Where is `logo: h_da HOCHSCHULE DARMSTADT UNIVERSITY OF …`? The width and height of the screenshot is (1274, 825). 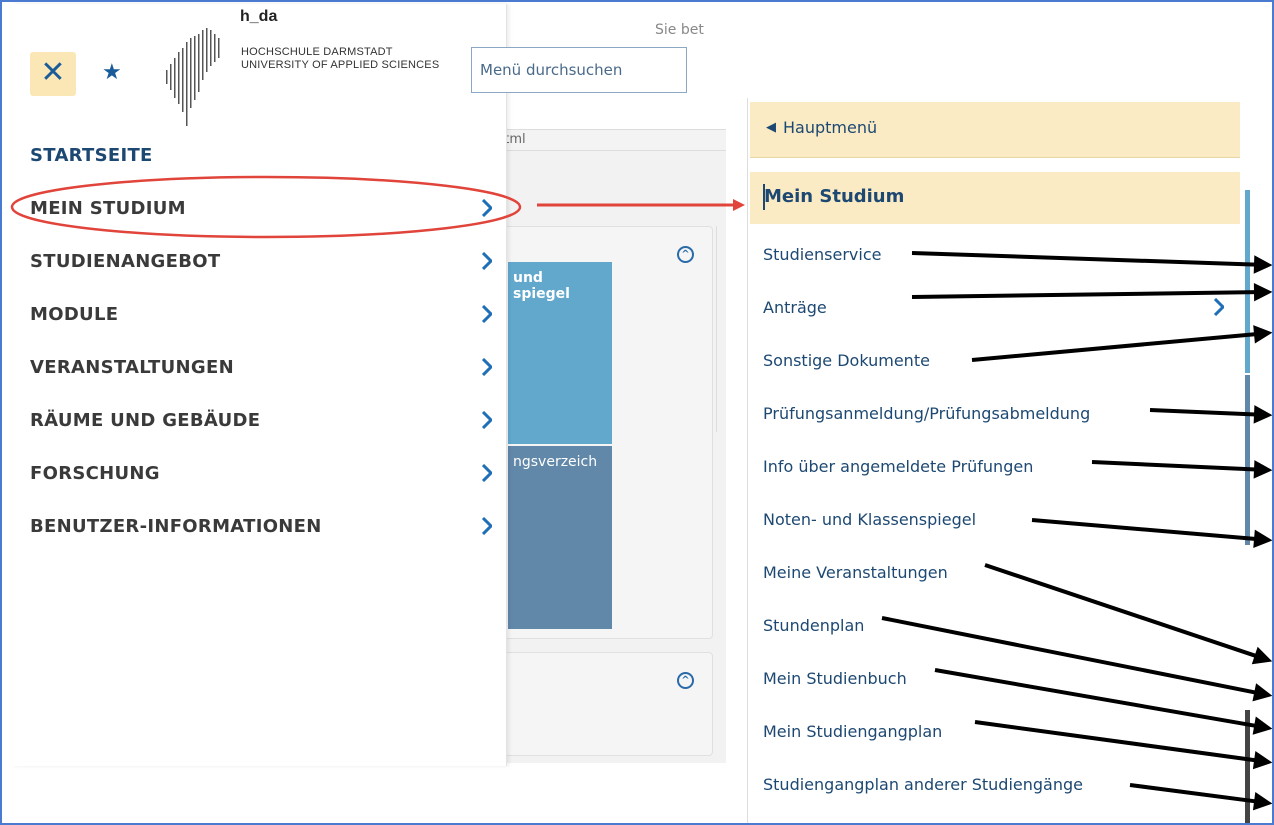 logo: h_da HOCHSCHULE DARMSTADT UNIVERSITY OF … is located at coordinates (314, 67).